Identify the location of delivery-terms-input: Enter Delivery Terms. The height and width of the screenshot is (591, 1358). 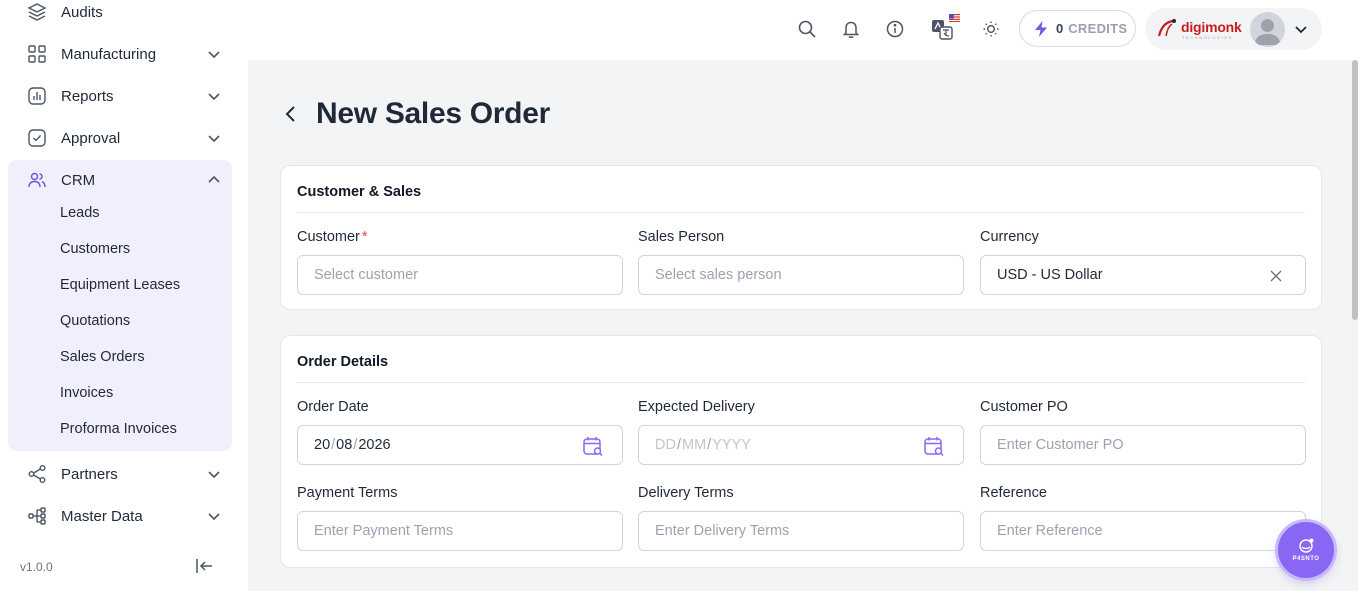
(801, 531).